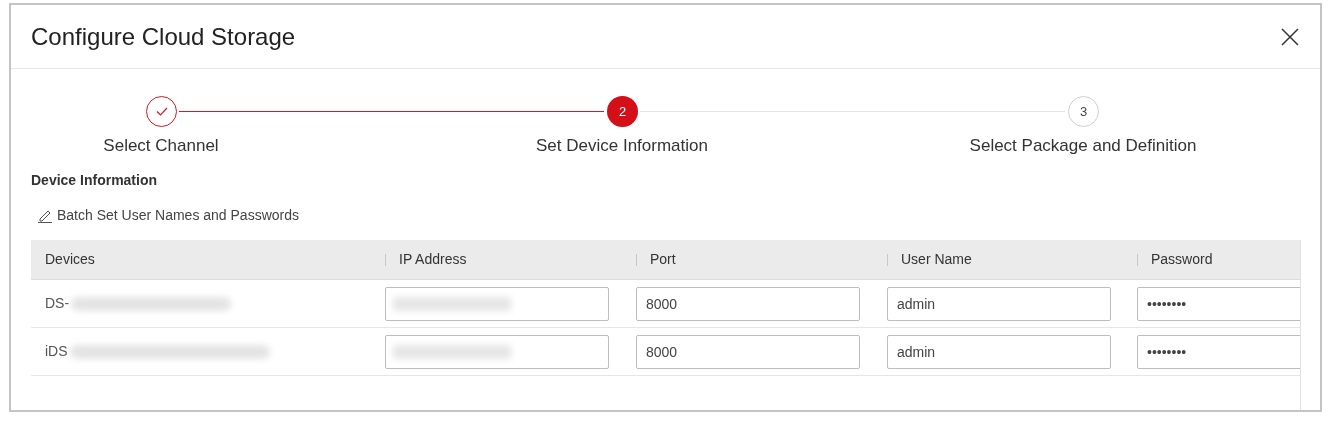 Image resolution: width=1330 pixels, height=425 pixels. I want to click on check-icon, so click(161, 111).